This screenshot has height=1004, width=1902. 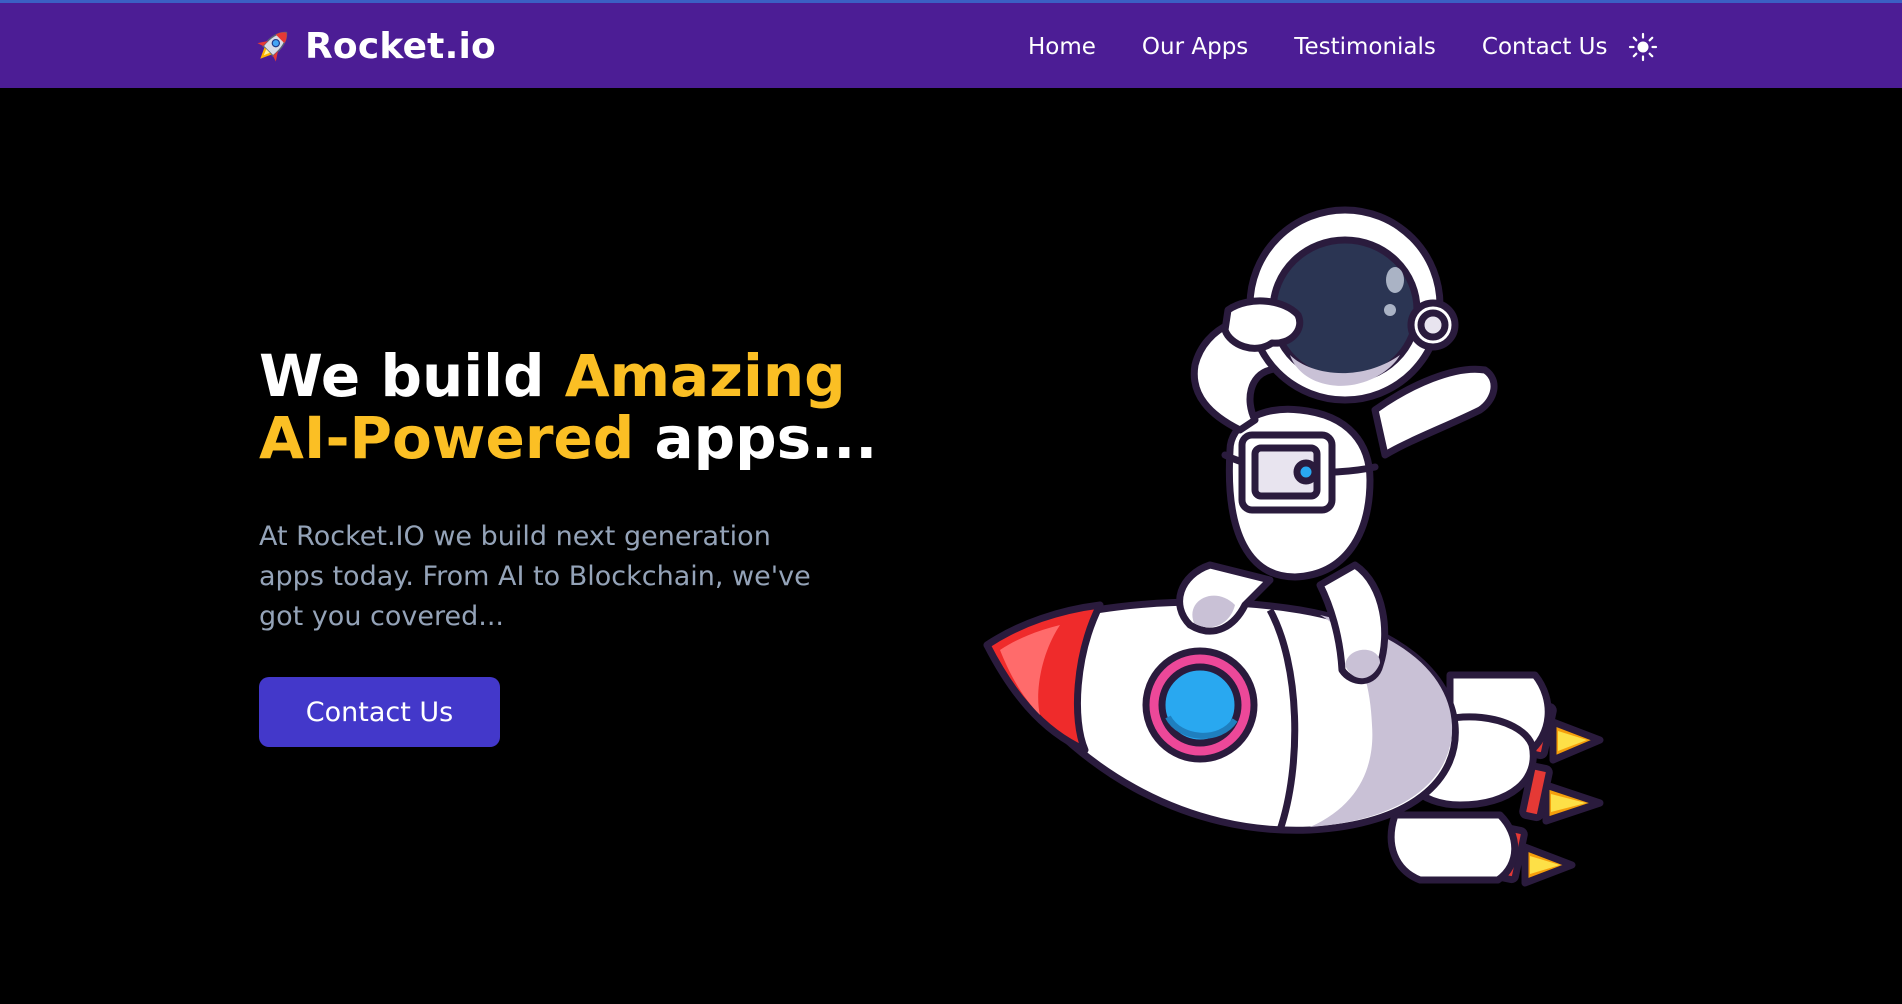 What do you see at coordinates (1293, 742) in the screenshot?
I see `rocket-illustration` at bounding box center [1293, 742].